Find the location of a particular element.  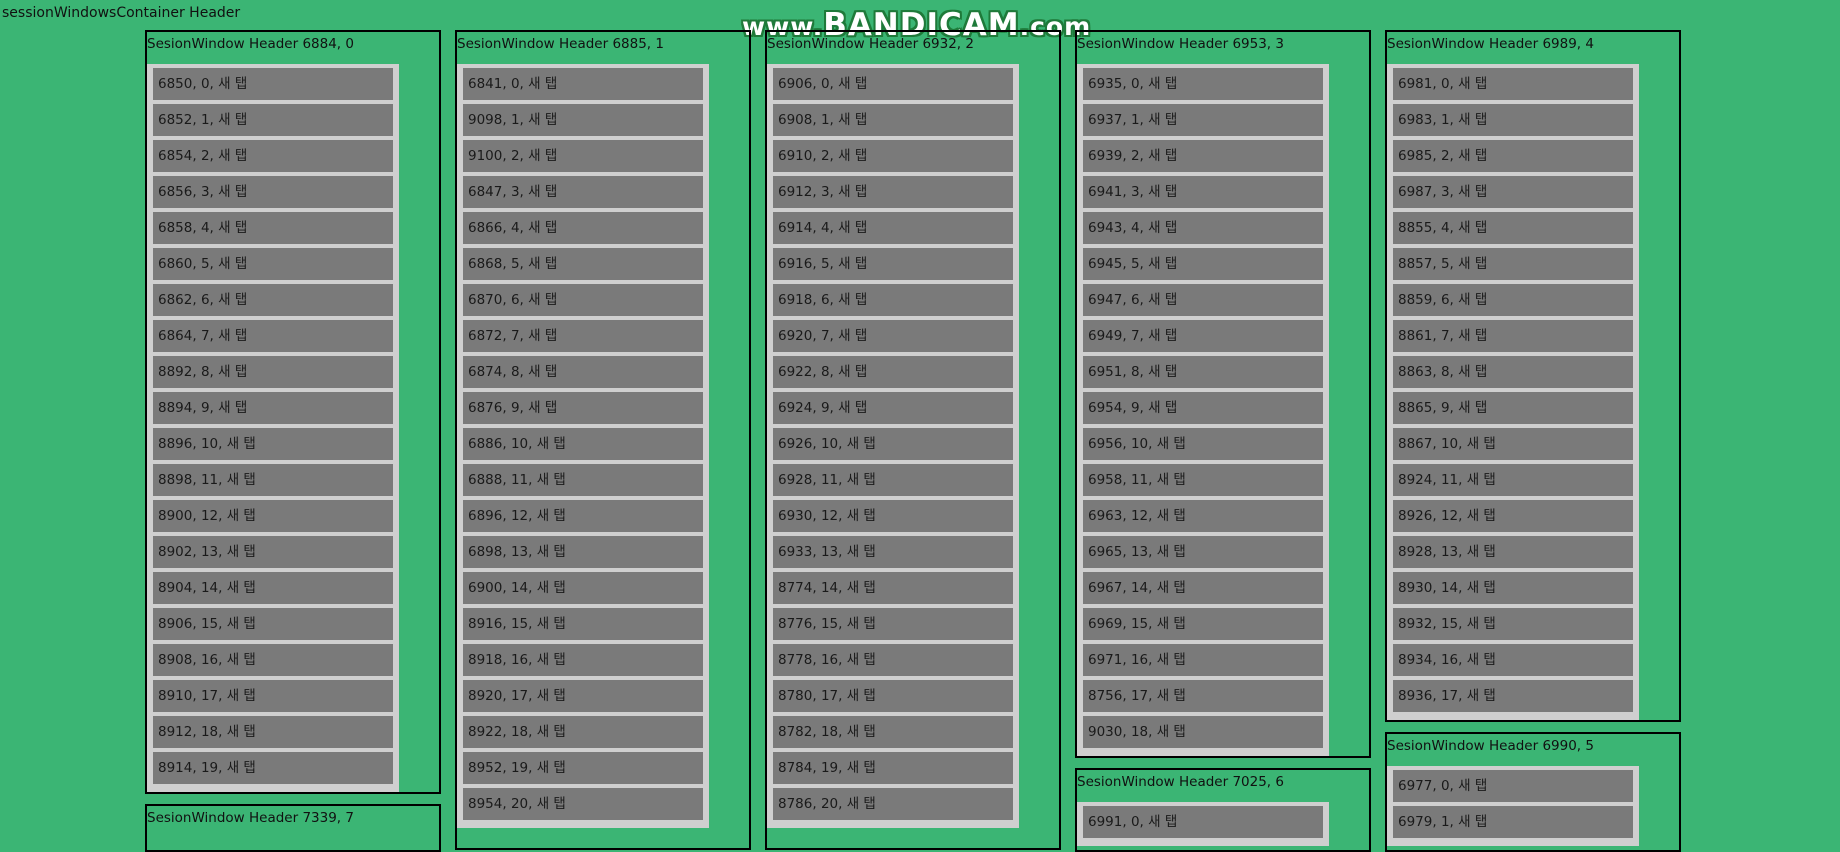

tab-item: 6928, 11, 새 탭 is located at coordinates (893, 480).